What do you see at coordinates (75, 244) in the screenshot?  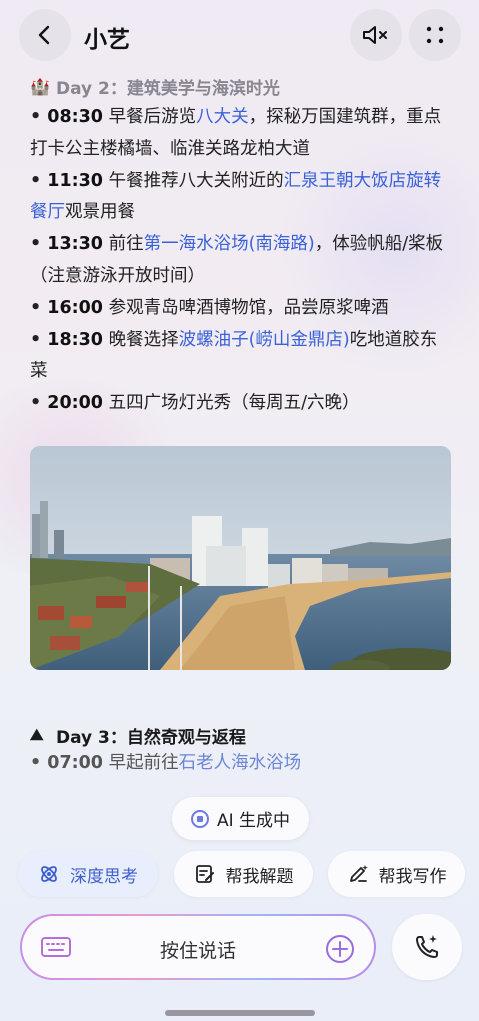 I see `item-time: 13:30` at bounding box center [75, 244].